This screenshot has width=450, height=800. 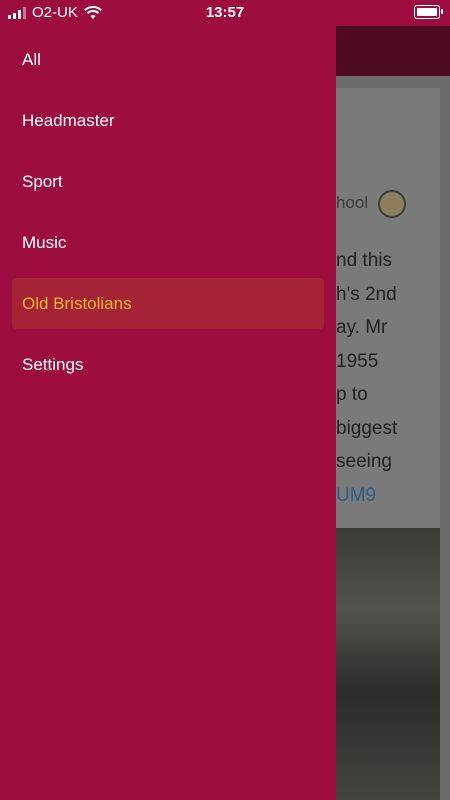 I want to click on post-text-line: ay. Mr, so click(x=362, y=327).